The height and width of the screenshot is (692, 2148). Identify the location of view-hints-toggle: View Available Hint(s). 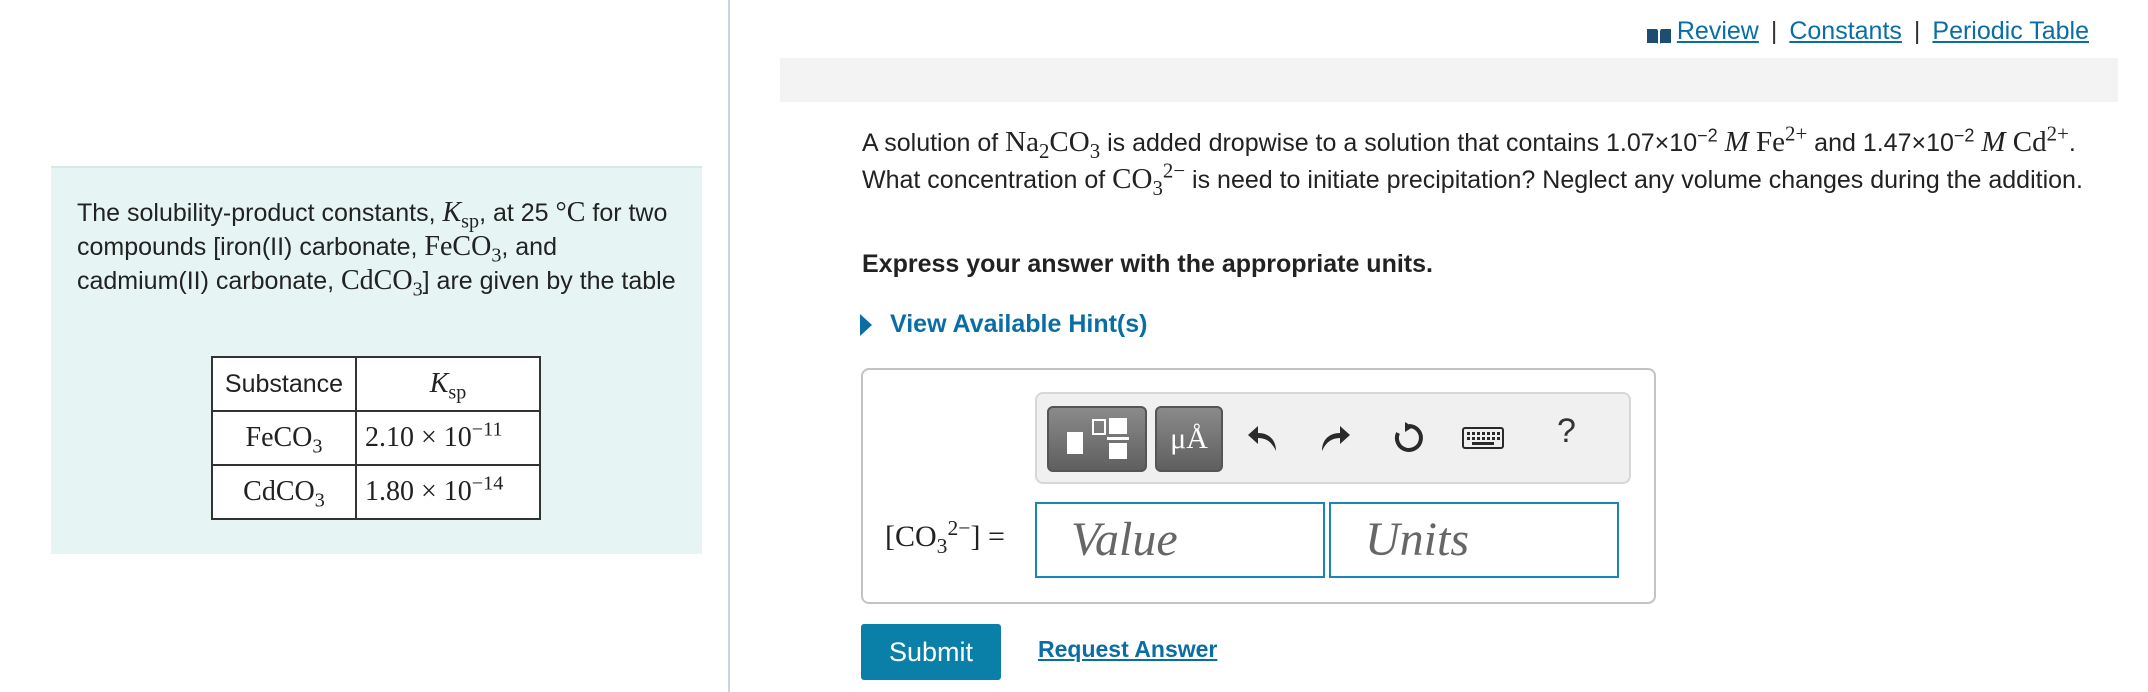
(1003, 324).